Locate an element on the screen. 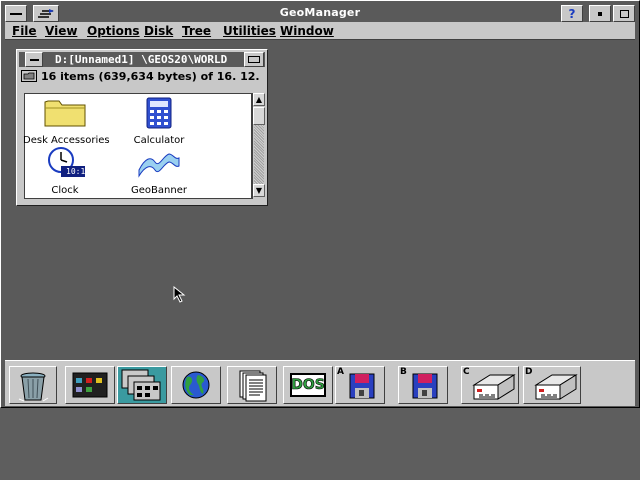 The height and width of the screenshot is (480, 640). scroll-track is located at coordinates (259, 154).